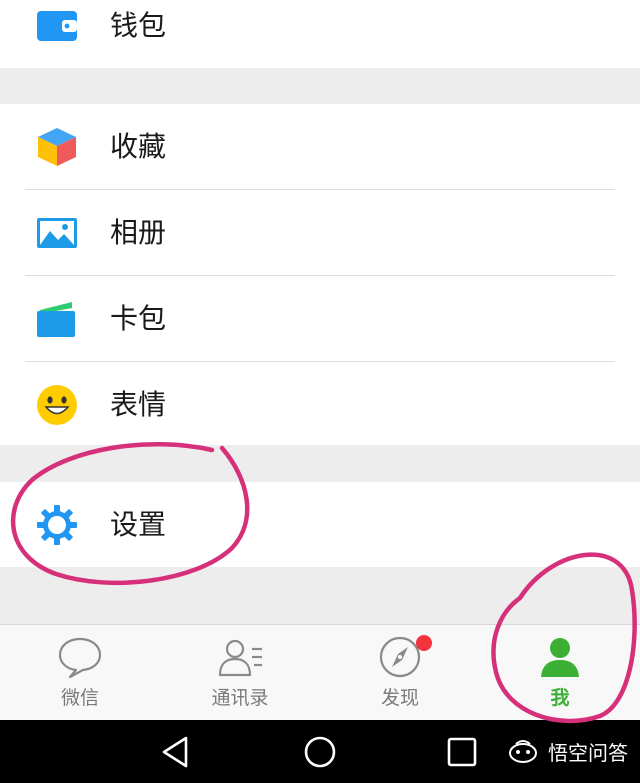  What do you see at coordinates (320, 232) in the screenshot?
I see `menu-item-album: 相册` at bounding box center [320, 232].